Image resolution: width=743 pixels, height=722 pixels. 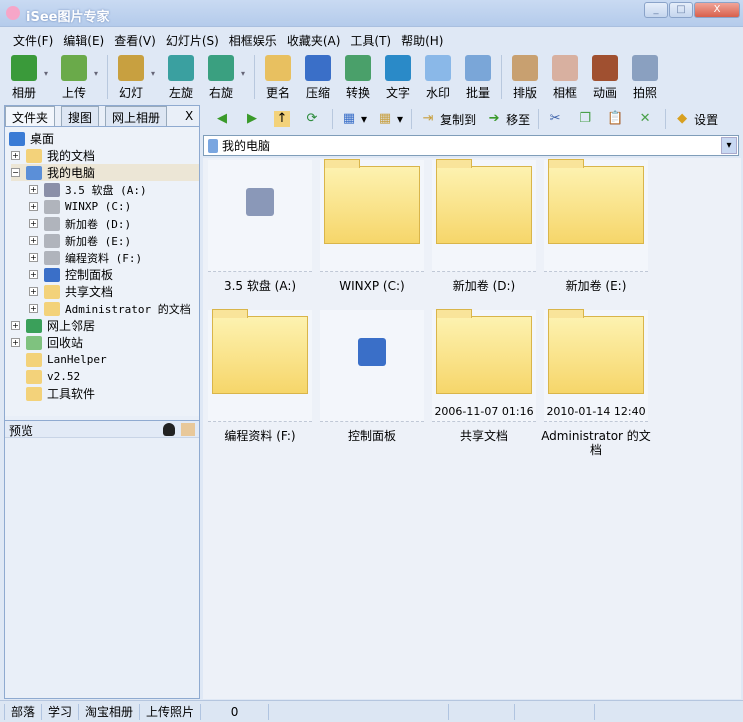 I want to click on expand-toggle: −, so click(x=15, y=172).